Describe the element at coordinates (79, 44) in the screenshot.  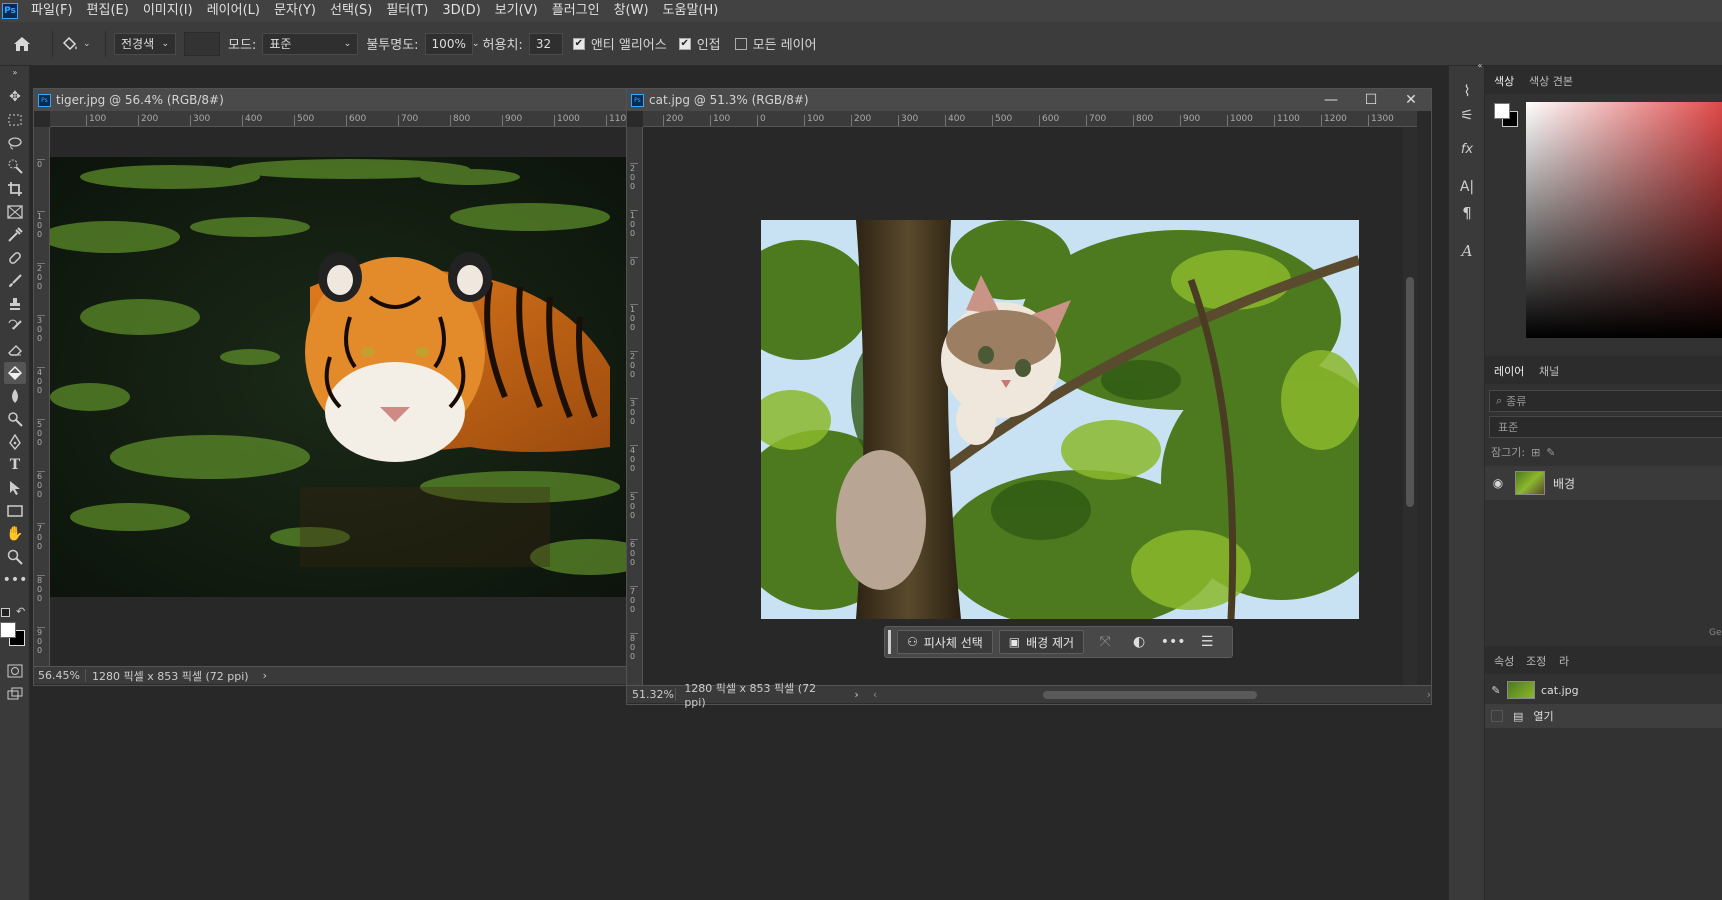
I see `paint-bucket-preset-icon: ⌄` at that location.